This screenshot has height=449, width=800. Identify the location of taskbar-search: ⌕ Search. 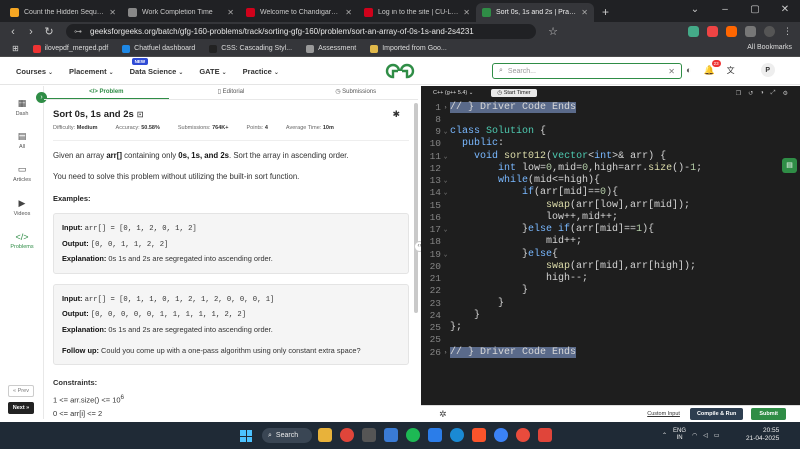
(287, 435).